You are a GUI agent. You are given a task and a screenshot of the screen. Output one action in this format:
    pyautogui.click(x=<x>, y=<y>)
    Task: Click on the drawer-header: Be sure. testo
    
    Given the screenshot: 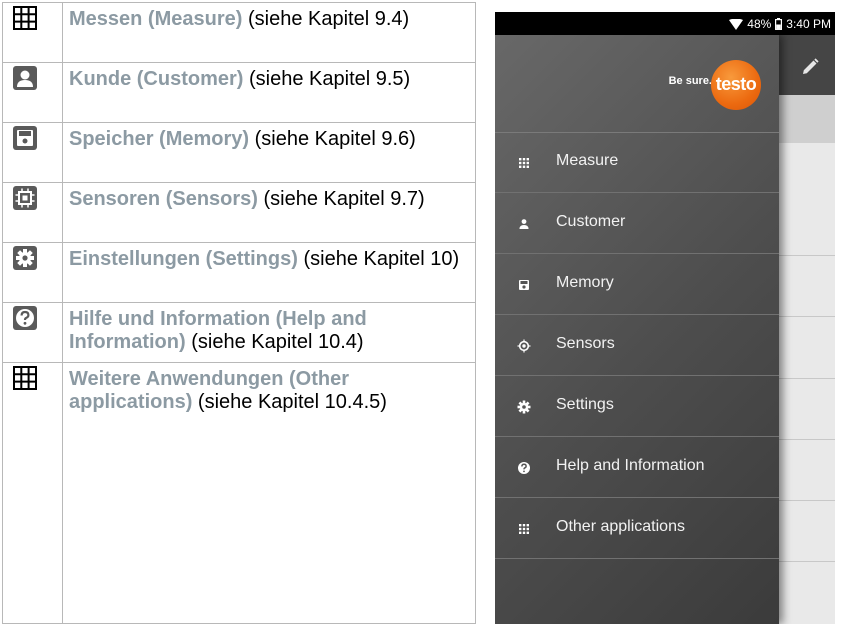 What is the action you would take?
    pyautogui.click(x=637, y=83)
    